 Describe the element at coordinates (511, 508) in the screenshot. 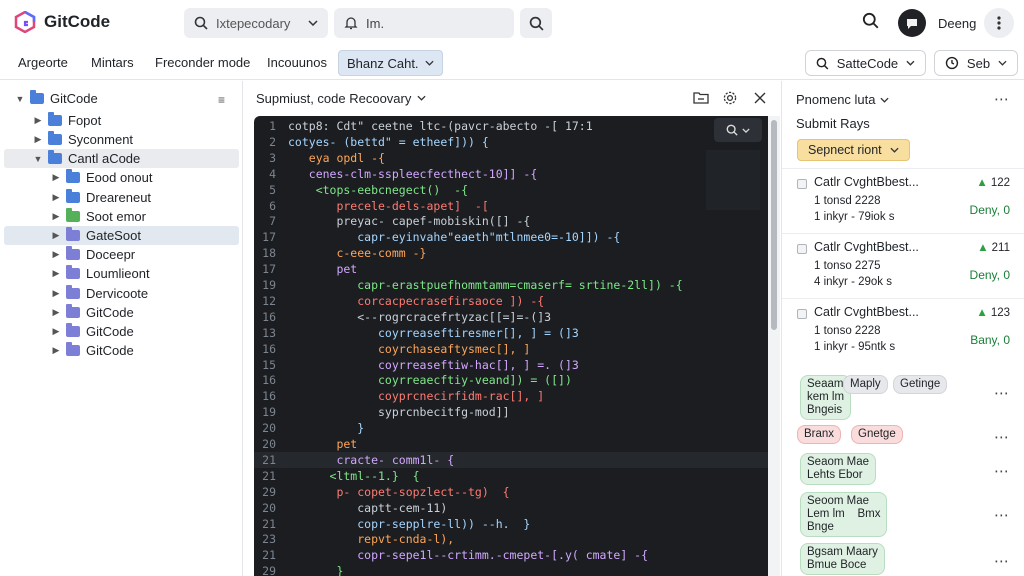

I see `code-line: 20 captt-cem-11)` at that location.